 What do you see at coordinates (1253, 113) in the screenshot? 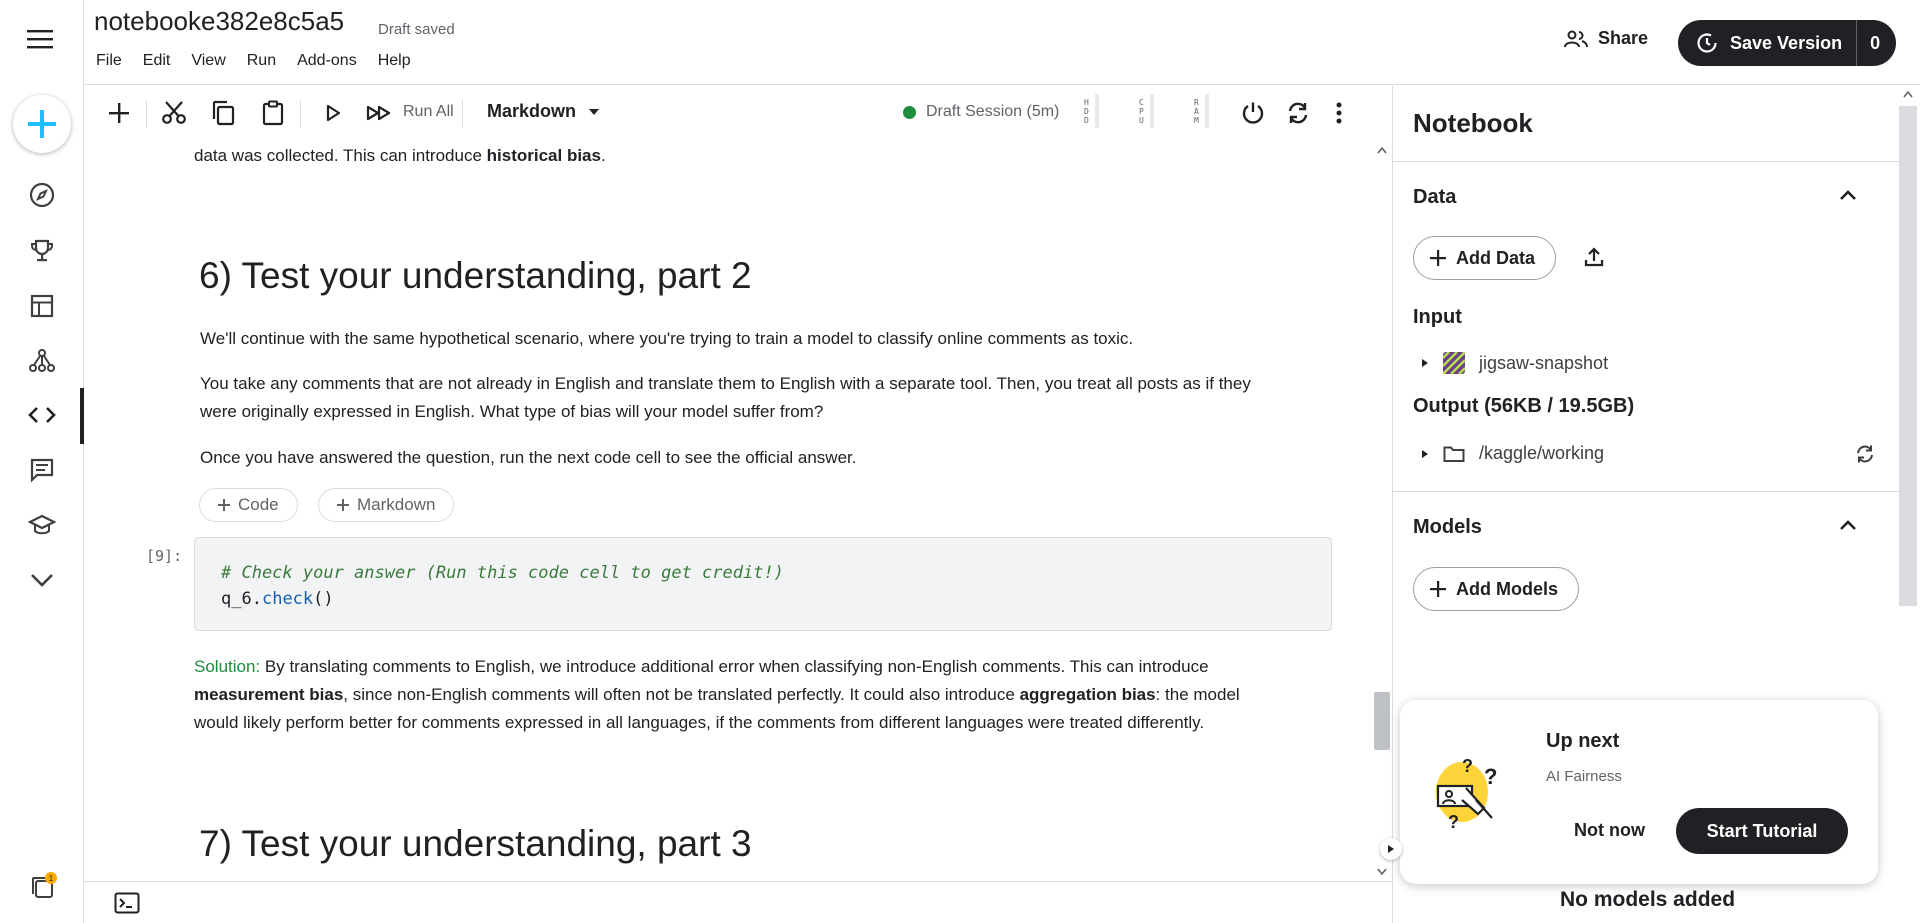
I see `power-icon` at bounding box center [1253, 113].